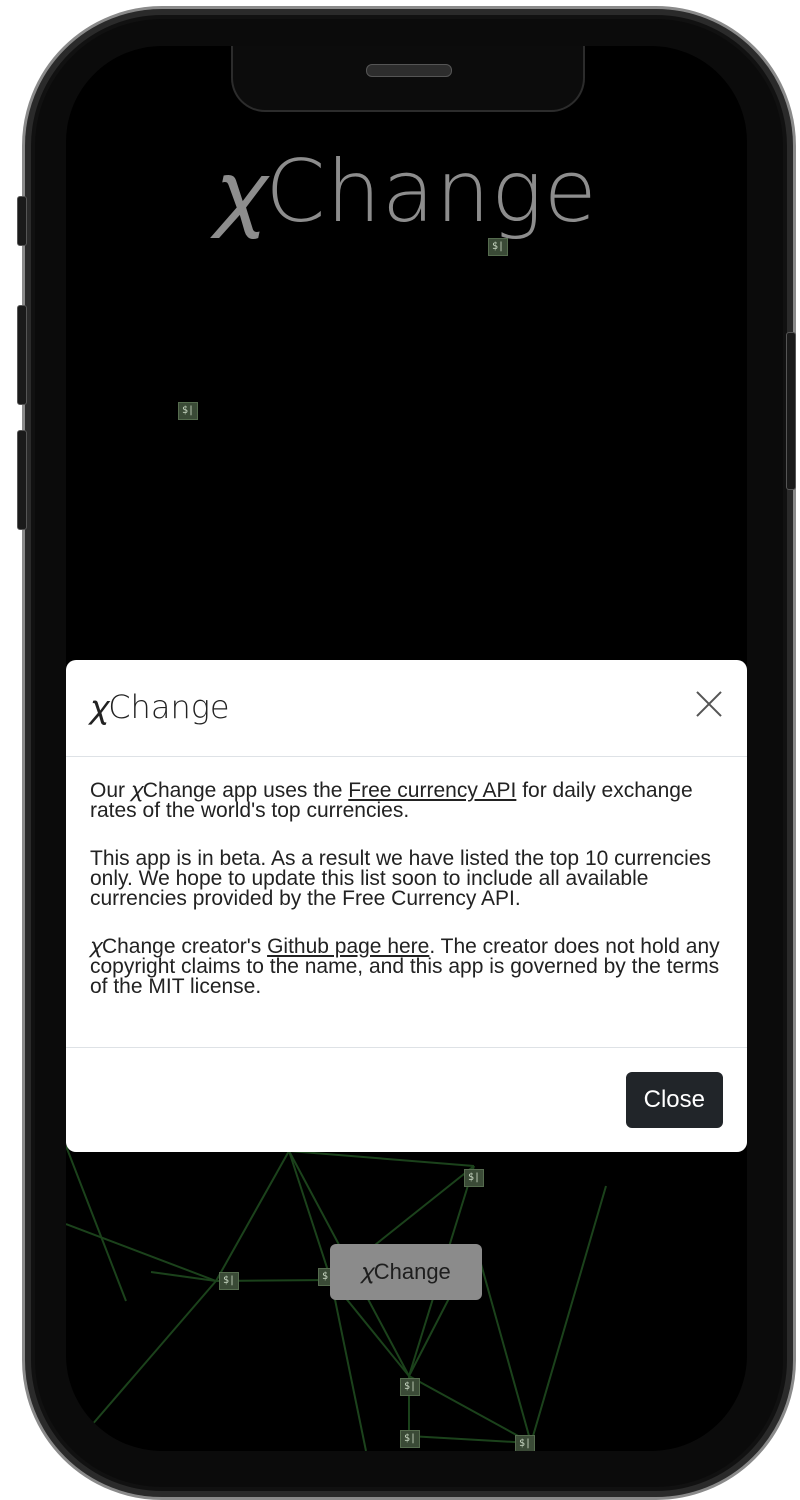 This screenshot has height=1500, width=800. What do you see at coordinates (406, 1272) in the screenshot?
I see `info-button: 𝜒Change` at bounding box center [406, 1272].